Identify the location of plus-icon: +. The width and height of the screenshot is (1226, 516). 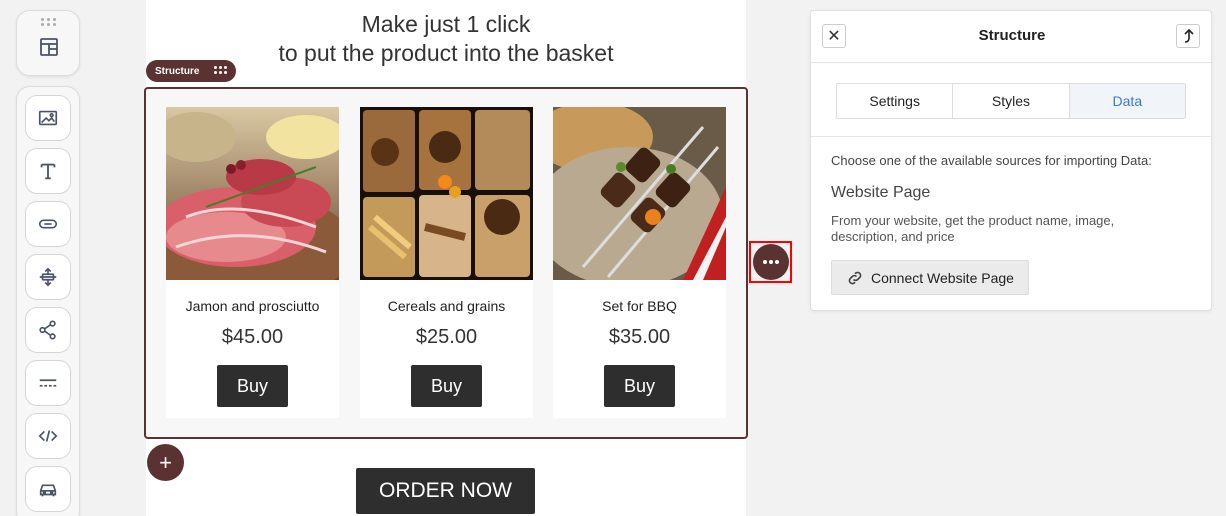
(165, 462).